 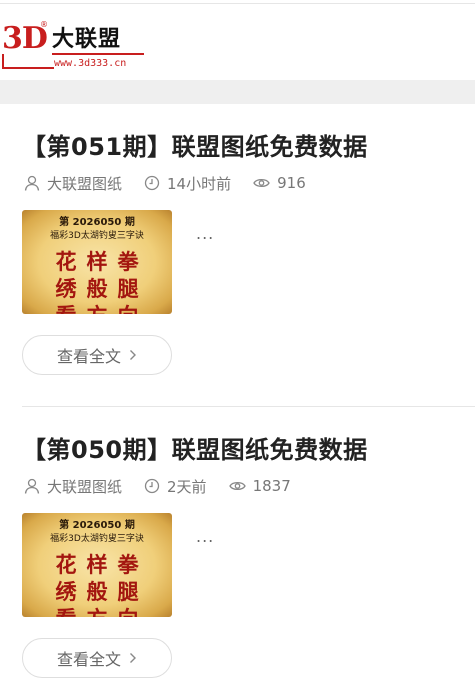 I want to click on post-title: 【第051期】联盟图纸免费数据, so click(x=195, y=147).